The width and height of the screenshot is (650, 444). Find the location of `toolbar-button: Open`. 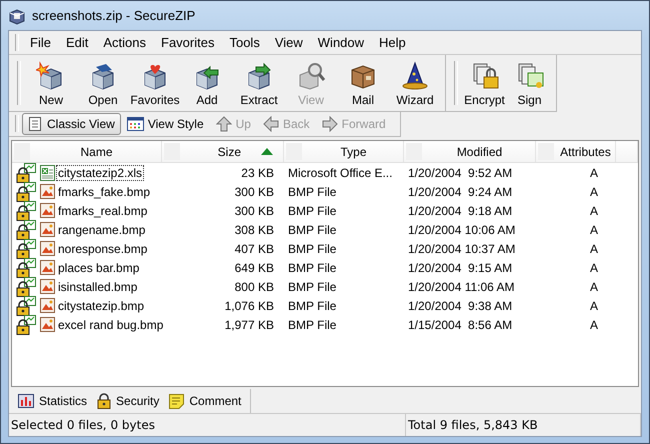

toolbar-button: Open is located at coordinates (103, 83).